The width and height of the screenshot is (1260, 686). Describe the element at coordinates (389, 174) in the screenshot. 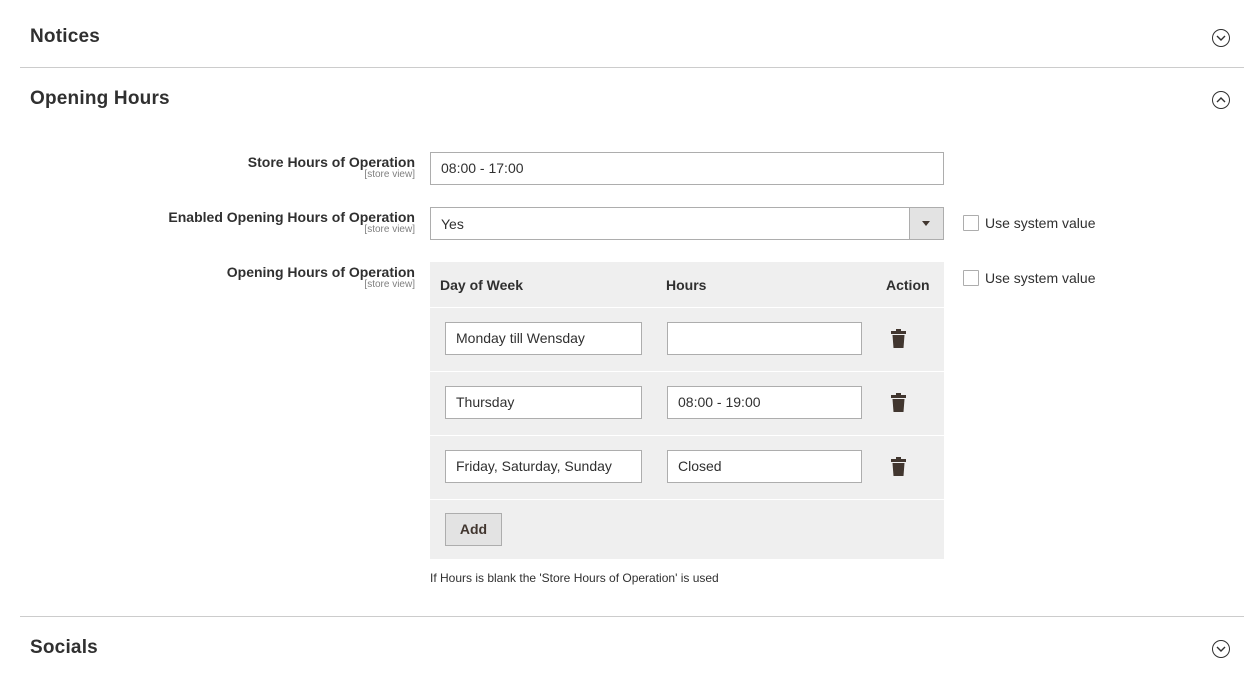

I see `store-hours-scope: [store view]` at that location.